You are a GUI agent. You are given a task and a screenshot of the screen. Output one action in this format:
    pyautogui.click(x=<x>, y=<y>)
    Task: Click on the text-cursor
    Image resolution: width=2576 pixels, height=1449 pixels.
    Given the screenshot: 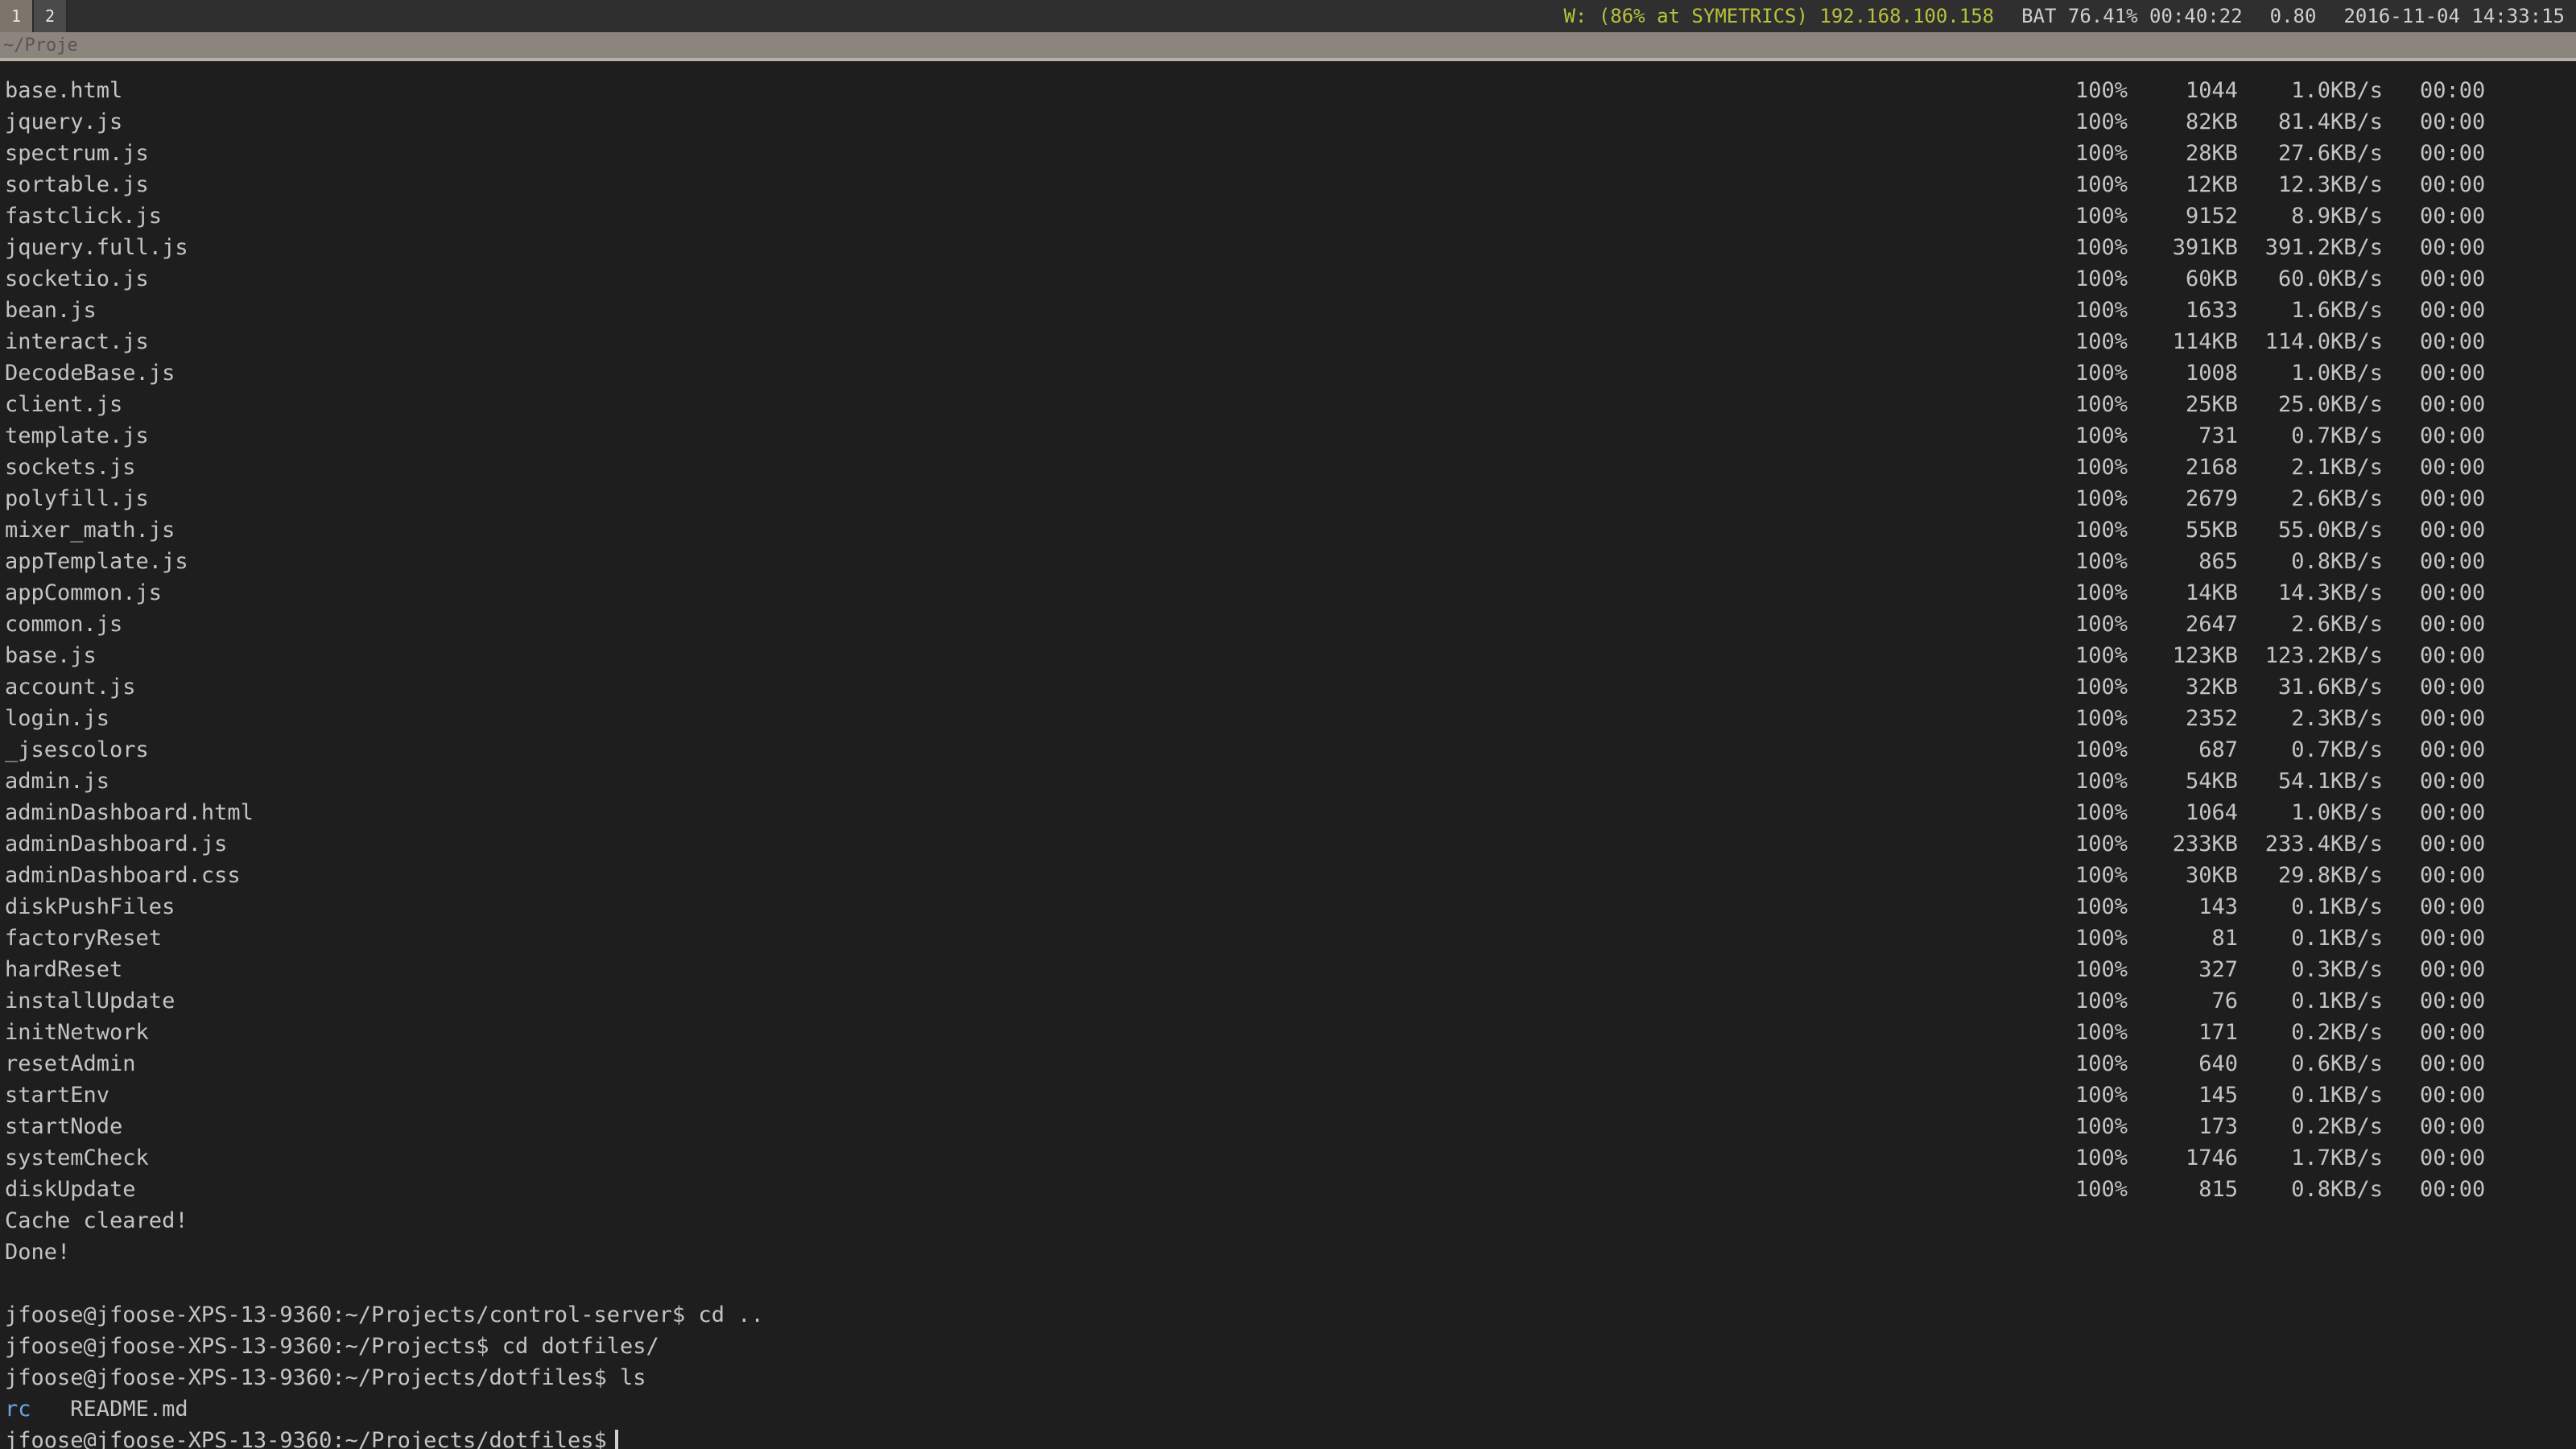 What is the action you would take?
    pyautogui.click(x=616, y=1439)
    